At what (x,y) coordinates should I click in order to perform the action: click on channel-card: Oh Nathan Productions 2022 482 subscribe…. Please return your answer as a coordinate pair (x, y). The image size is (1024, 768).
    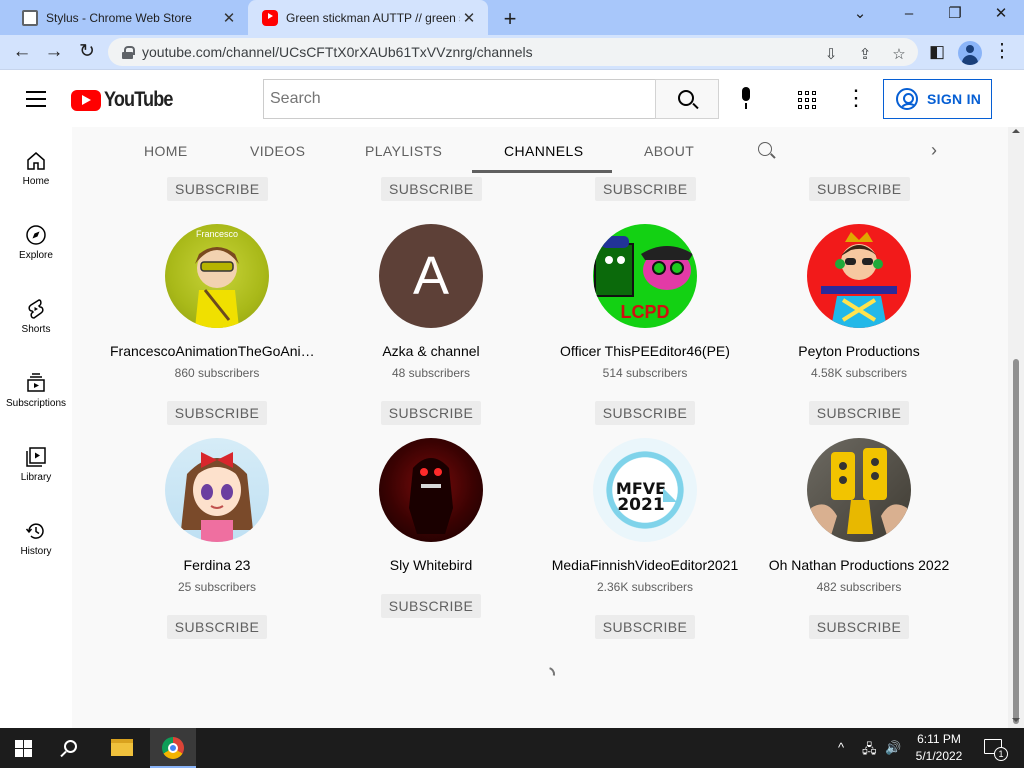
    Looking at the image, I should click on (859, 538).